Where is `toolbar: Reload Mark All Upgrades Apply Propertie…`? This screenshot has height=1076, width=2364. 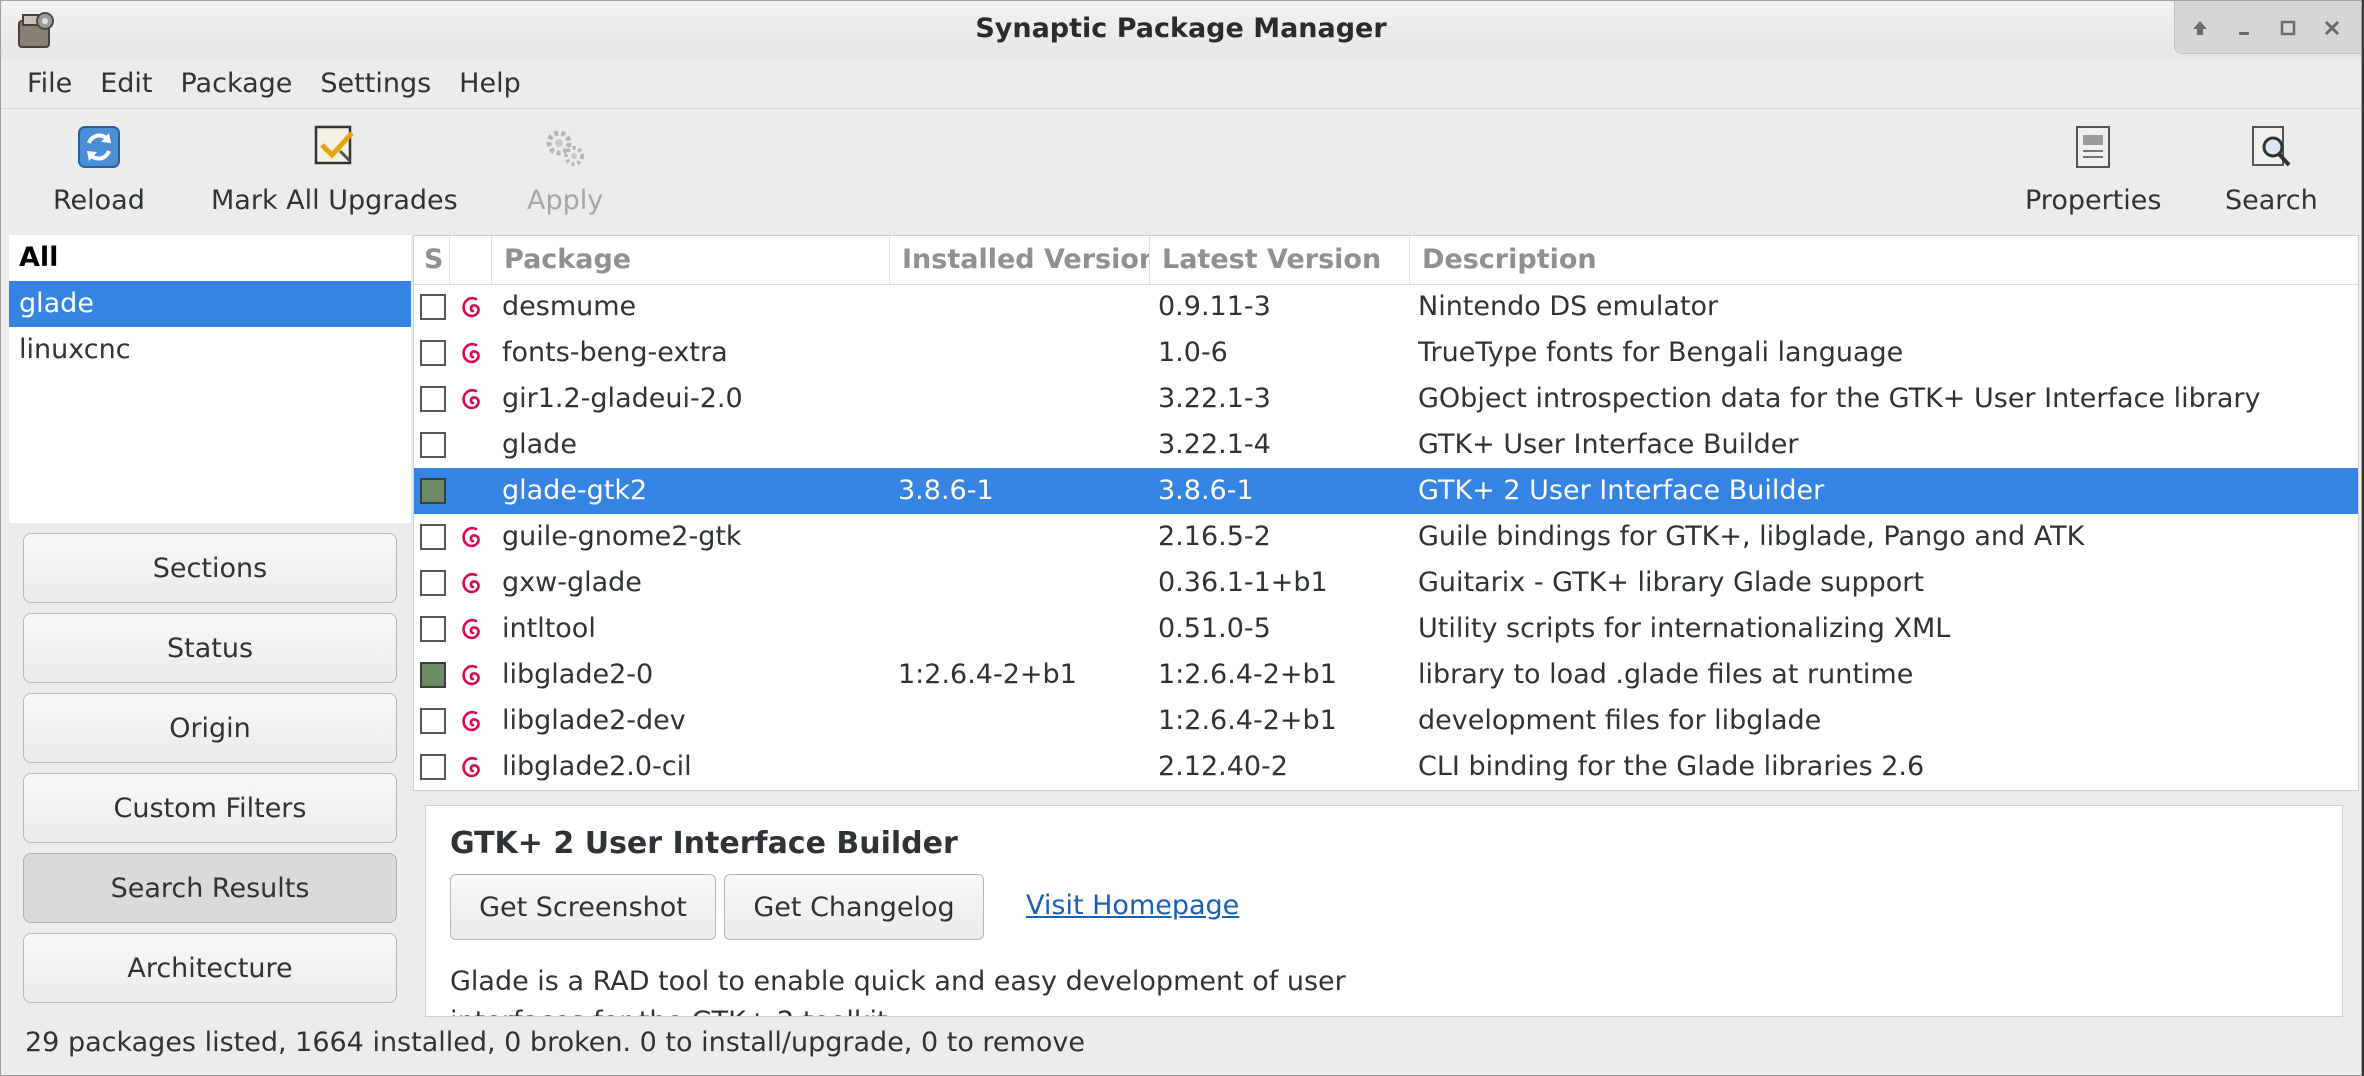
toolbar: Reload Mark All Upgrades Apply Propertie… is located at coordinates (1181, 170).